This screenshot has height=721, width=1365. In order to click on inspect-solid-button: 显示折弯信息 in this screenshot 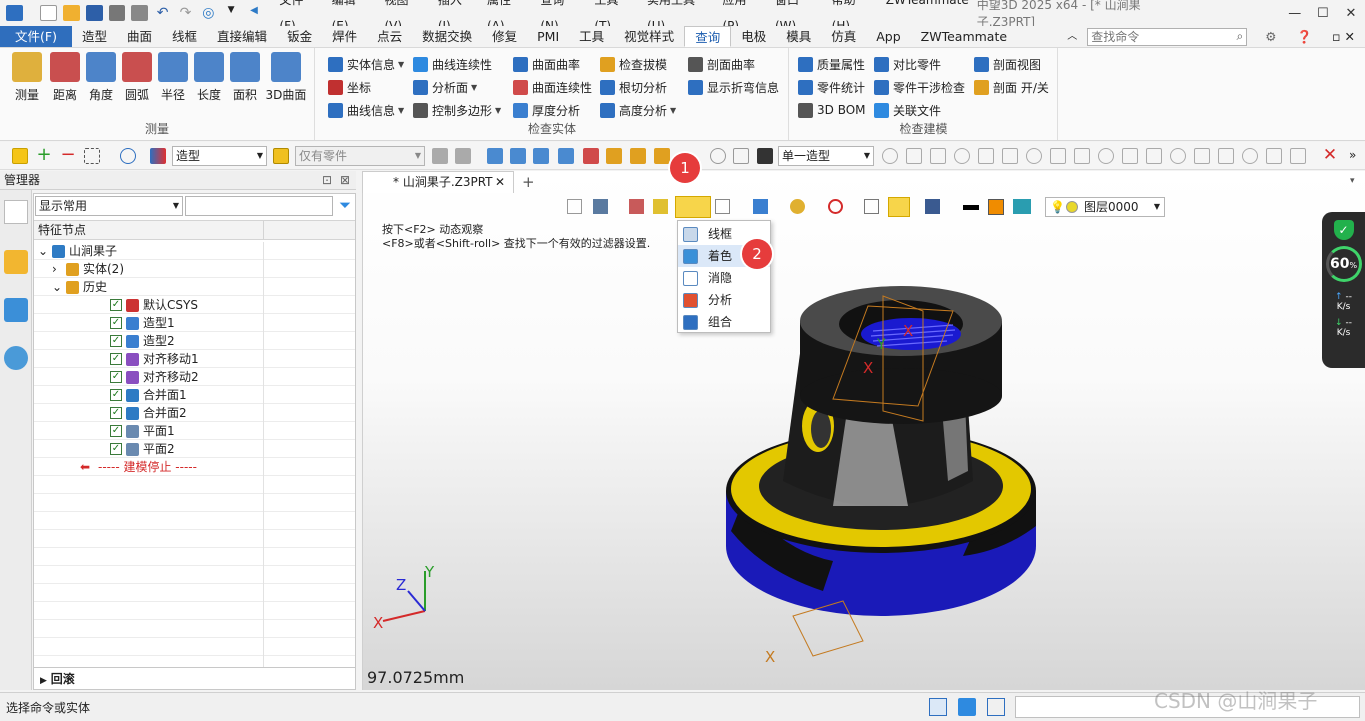, I will do `click(733, 87)`.